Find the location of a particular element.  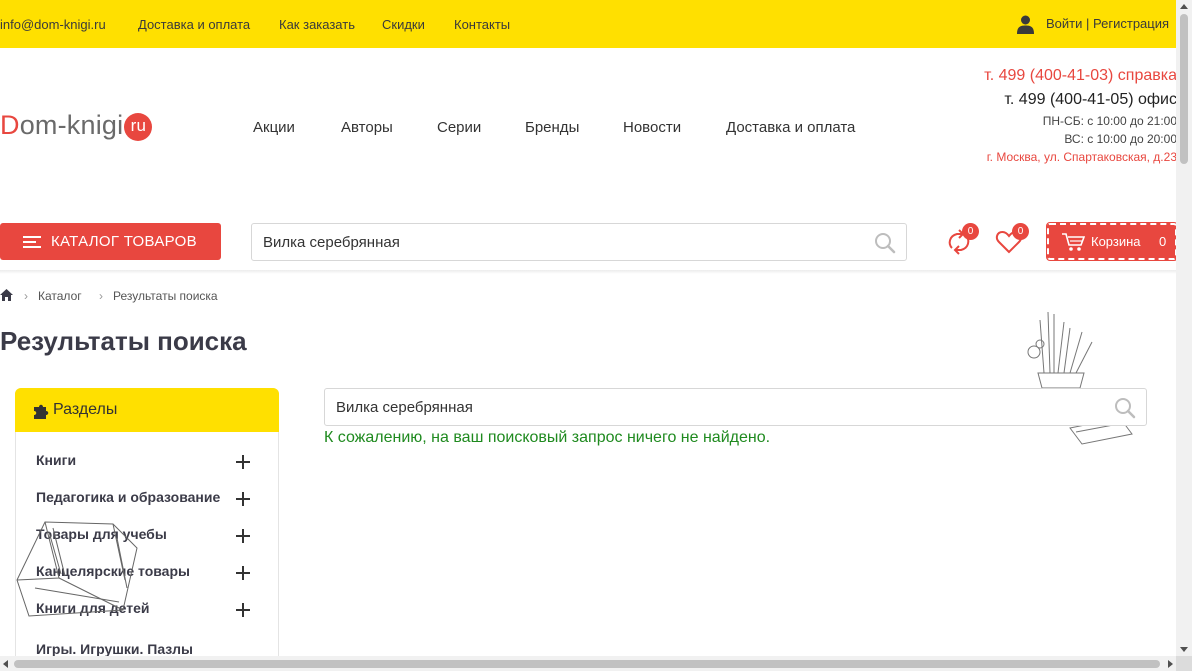

page-title: Результаты поиска is located at coordinates (123, 341).